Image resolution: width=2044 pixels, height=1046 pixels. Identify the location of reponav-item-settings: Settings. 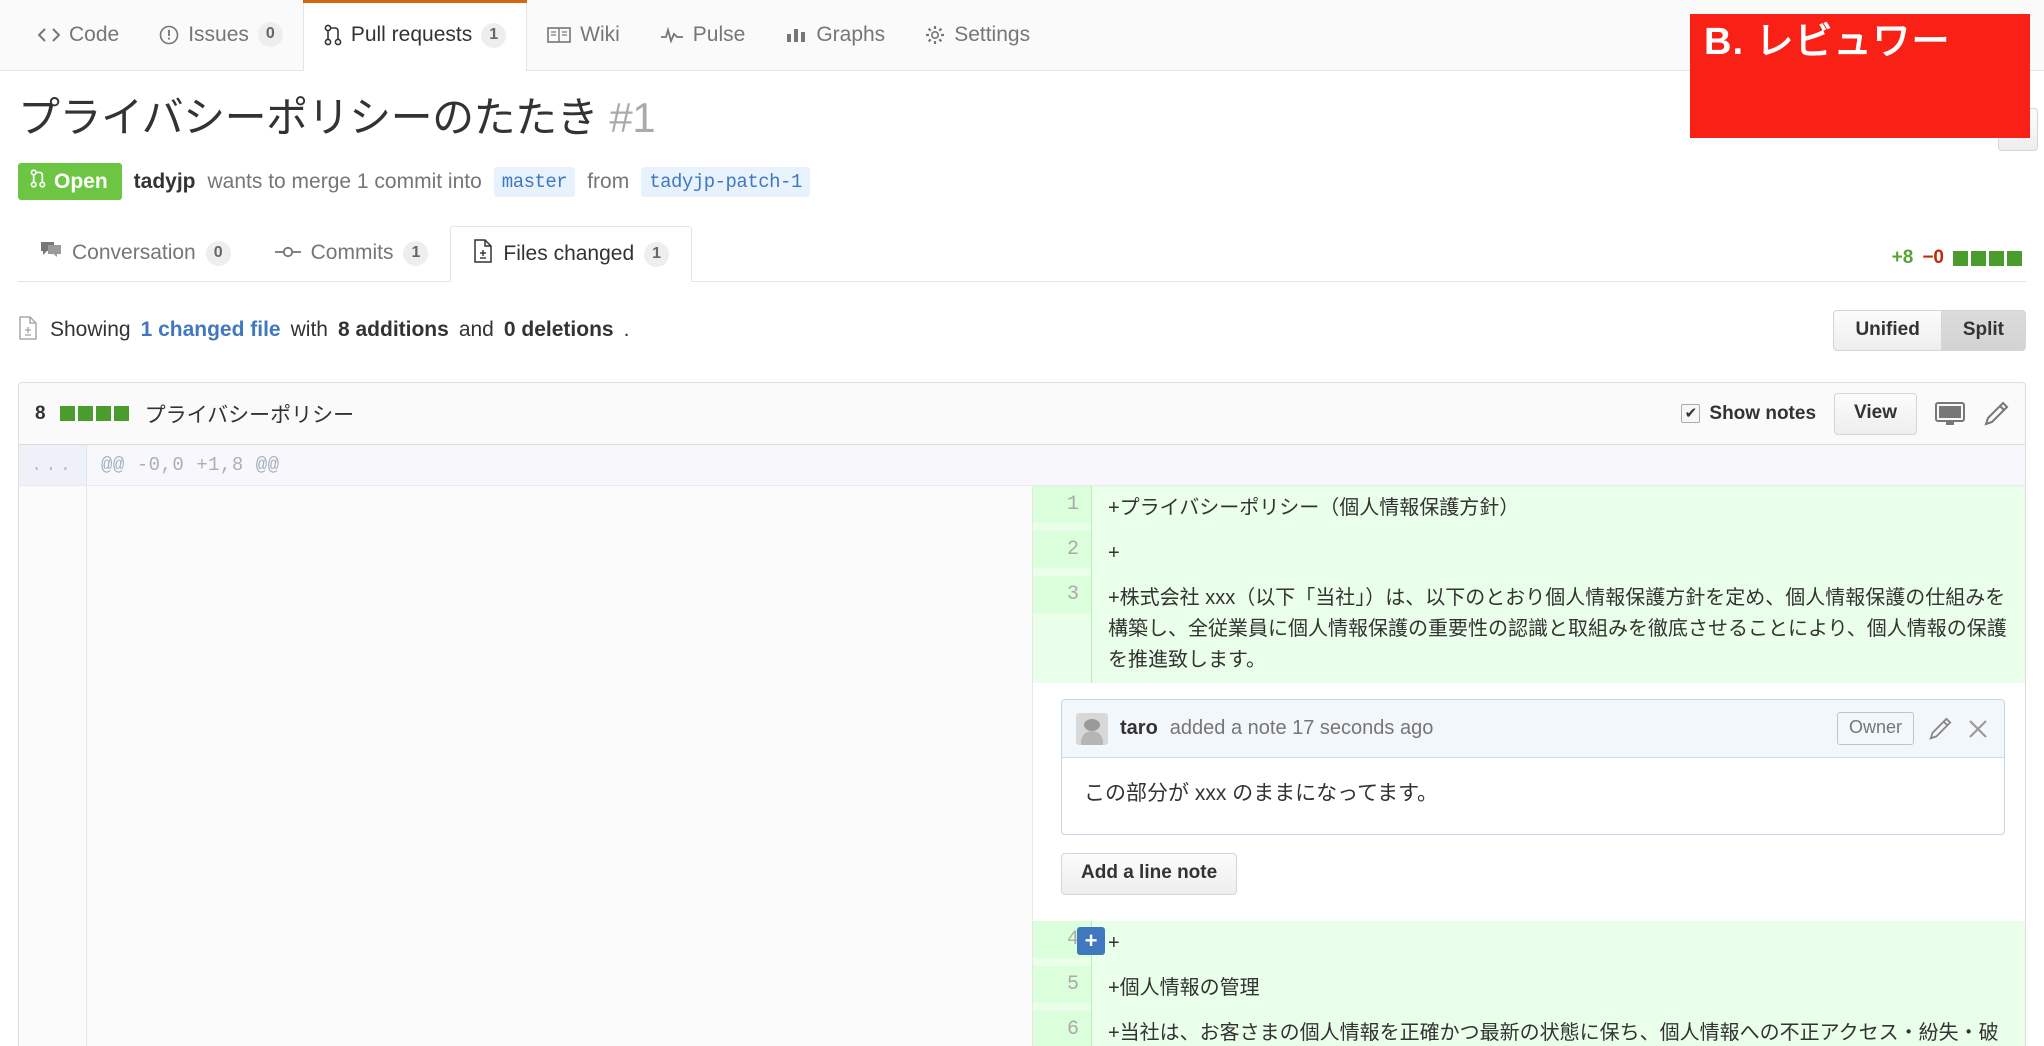
(977, 35).